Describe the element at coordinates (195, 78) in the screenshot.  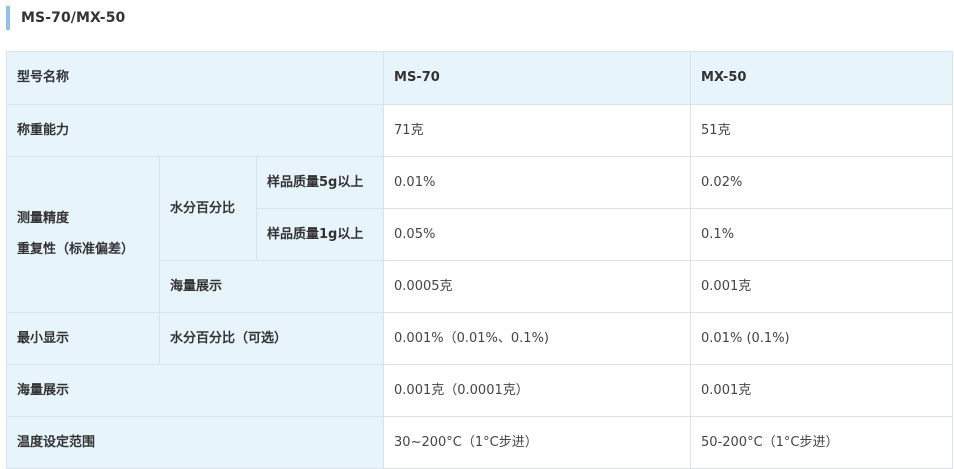
I see `model-name-label: 型号名称` at that location.